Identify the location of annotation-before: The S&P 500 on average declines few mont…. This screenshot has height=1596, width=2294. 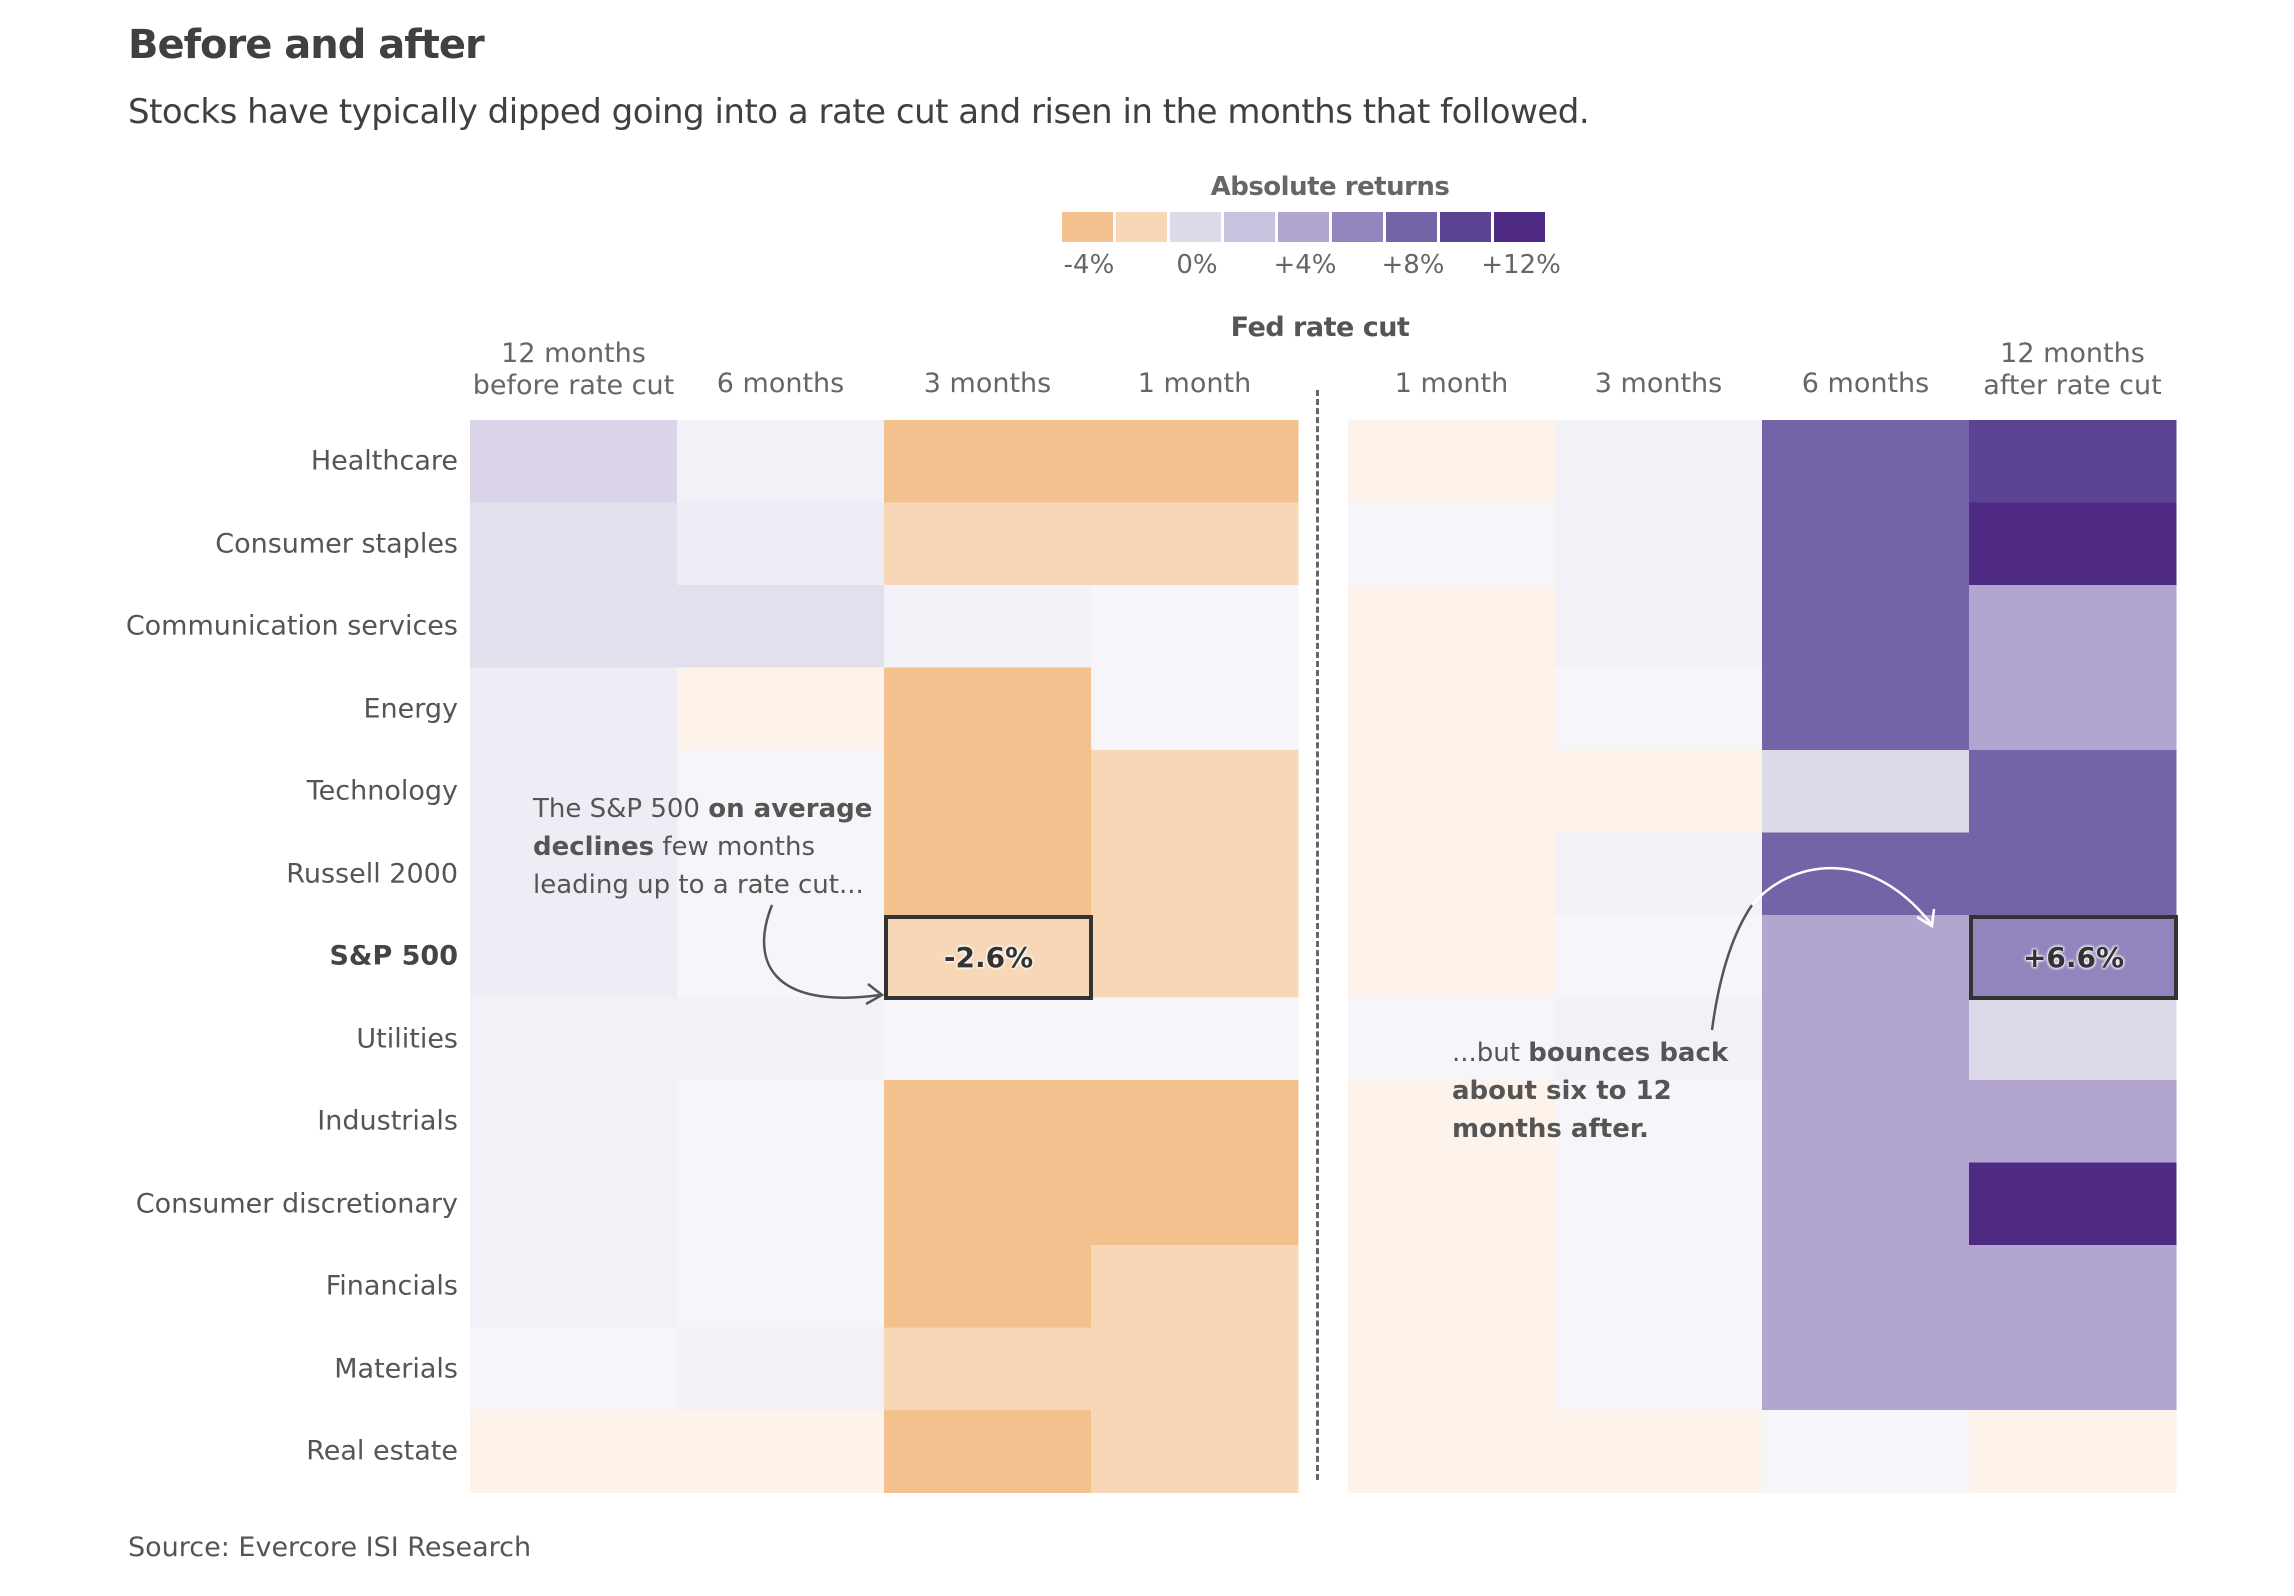
(713, 847).